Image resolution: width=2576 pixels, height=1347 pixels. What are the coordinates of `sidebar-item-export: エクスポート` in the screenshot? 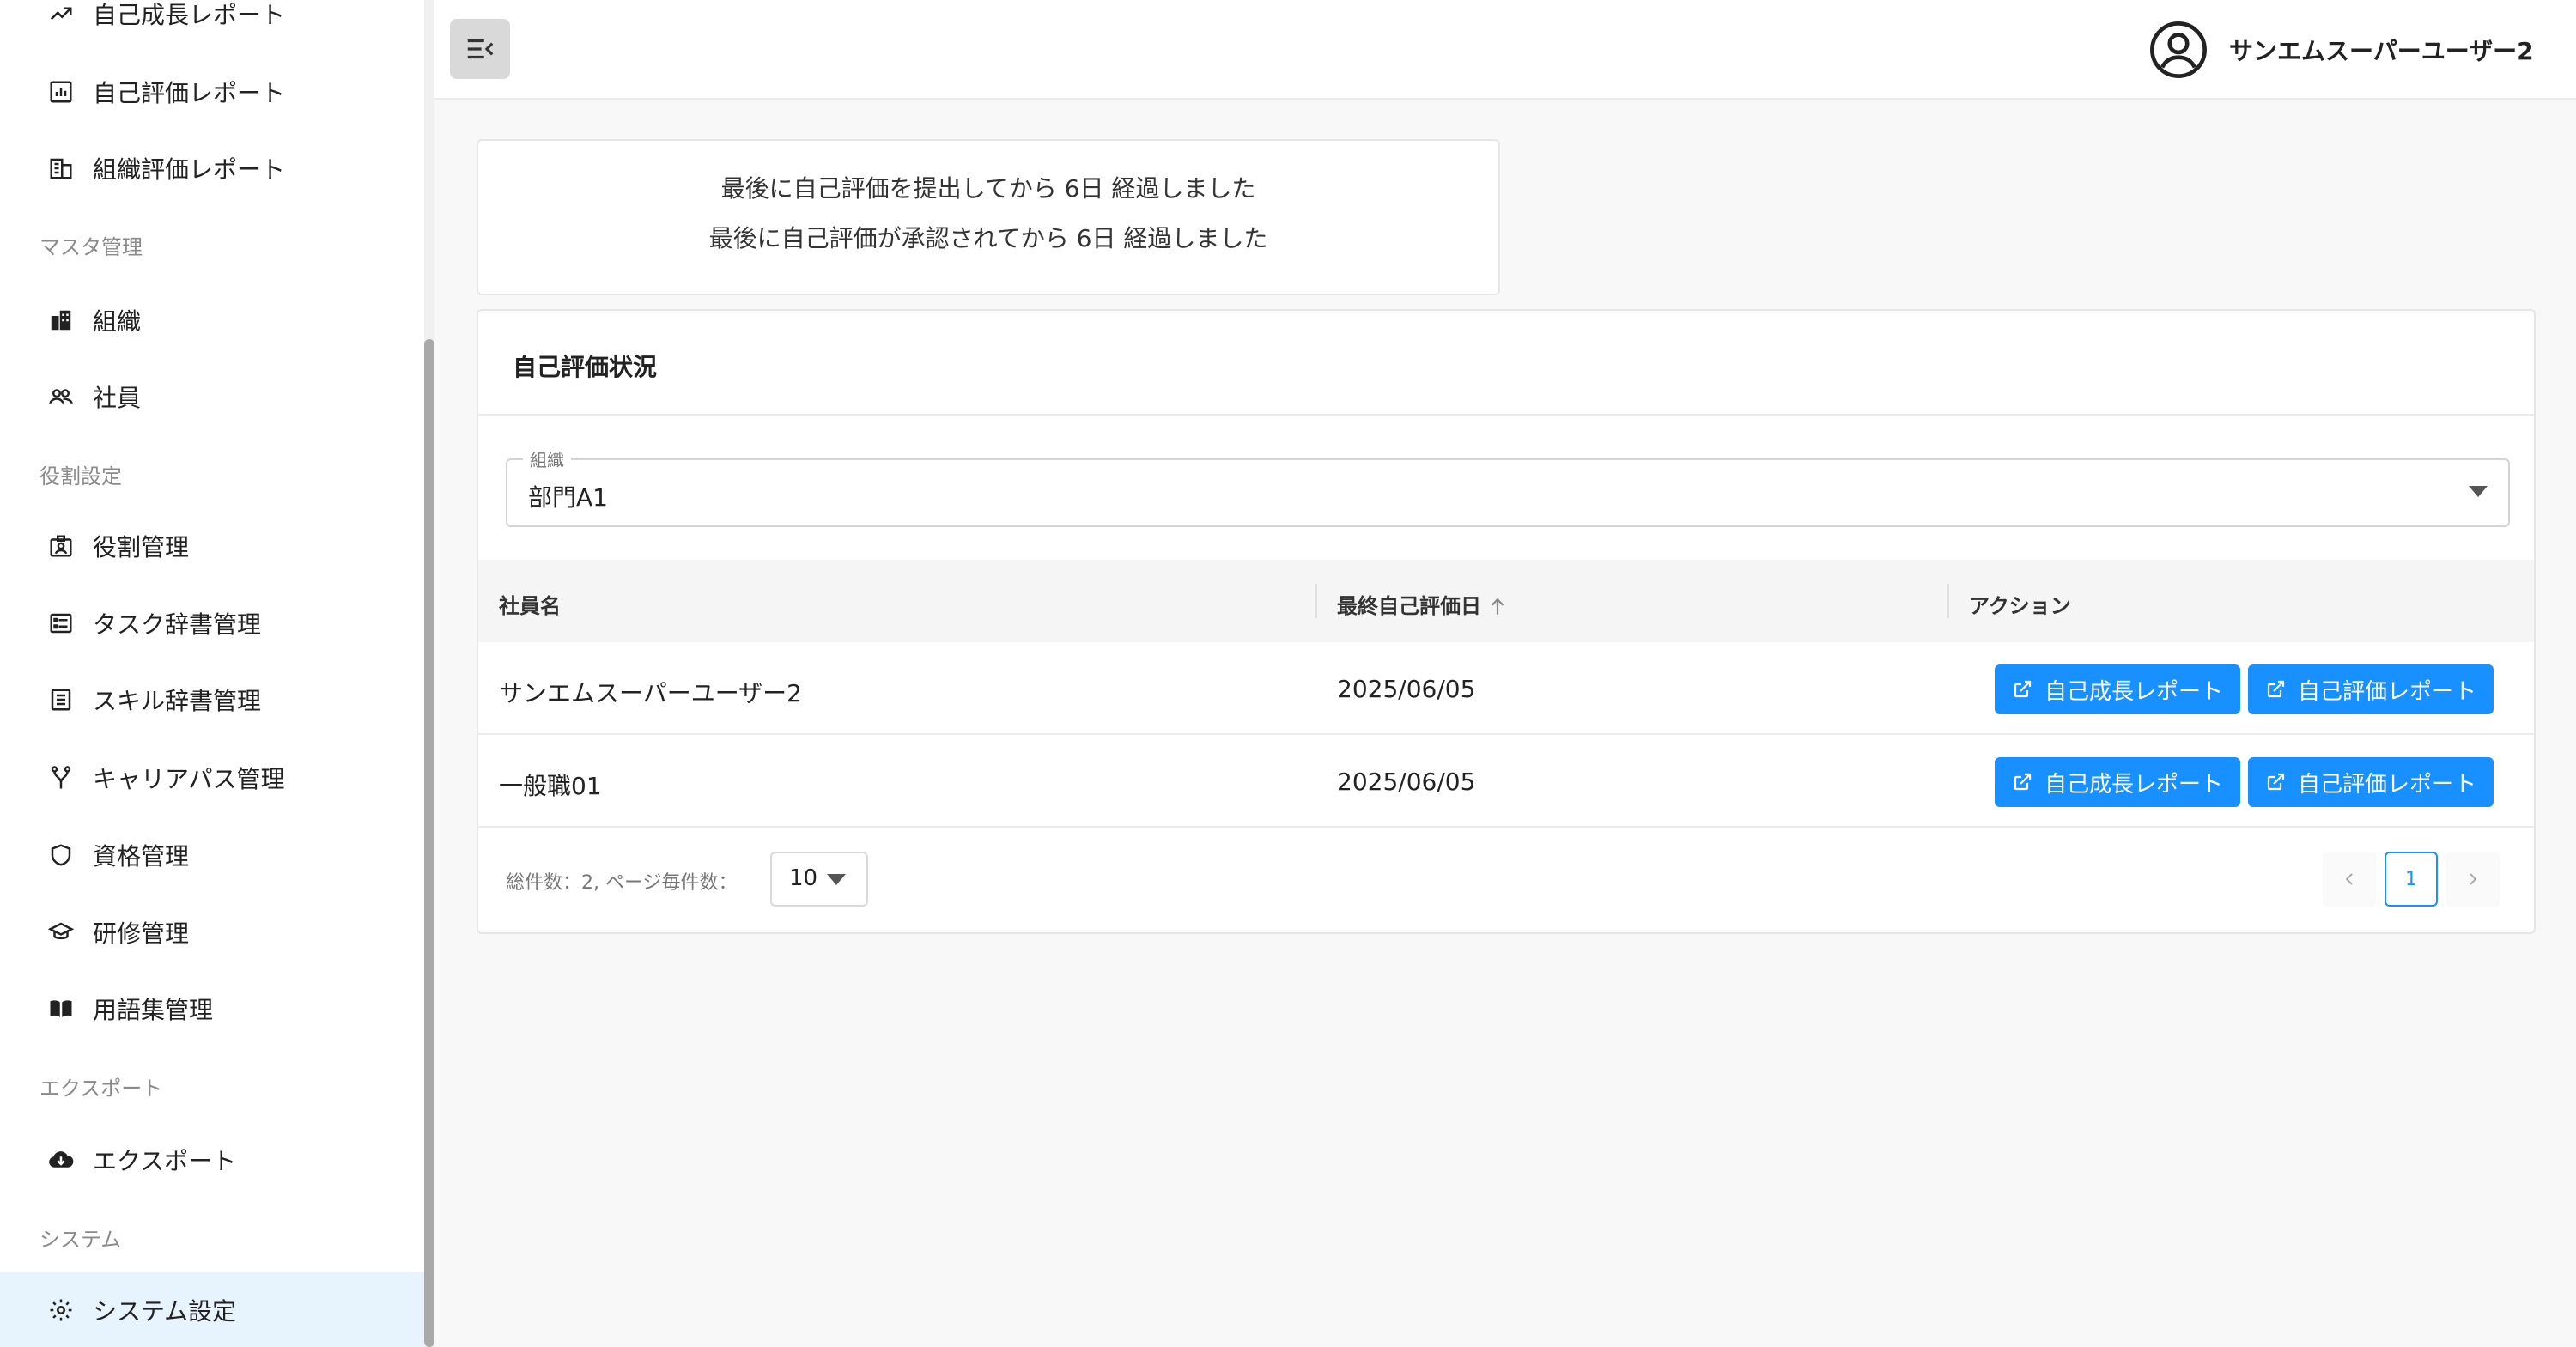 It's located at (212, 1160).